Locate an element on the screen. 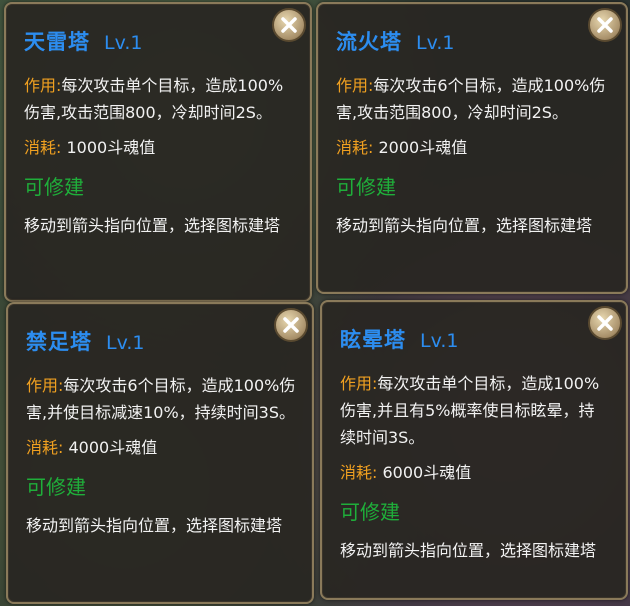 The height and width of the screenshot is (606, 630). tower-effect: 作用:每次攻击6个目标，造成100%伤害,攻击范围800，冷却时间2S。 is located at coordinates (473, 99).